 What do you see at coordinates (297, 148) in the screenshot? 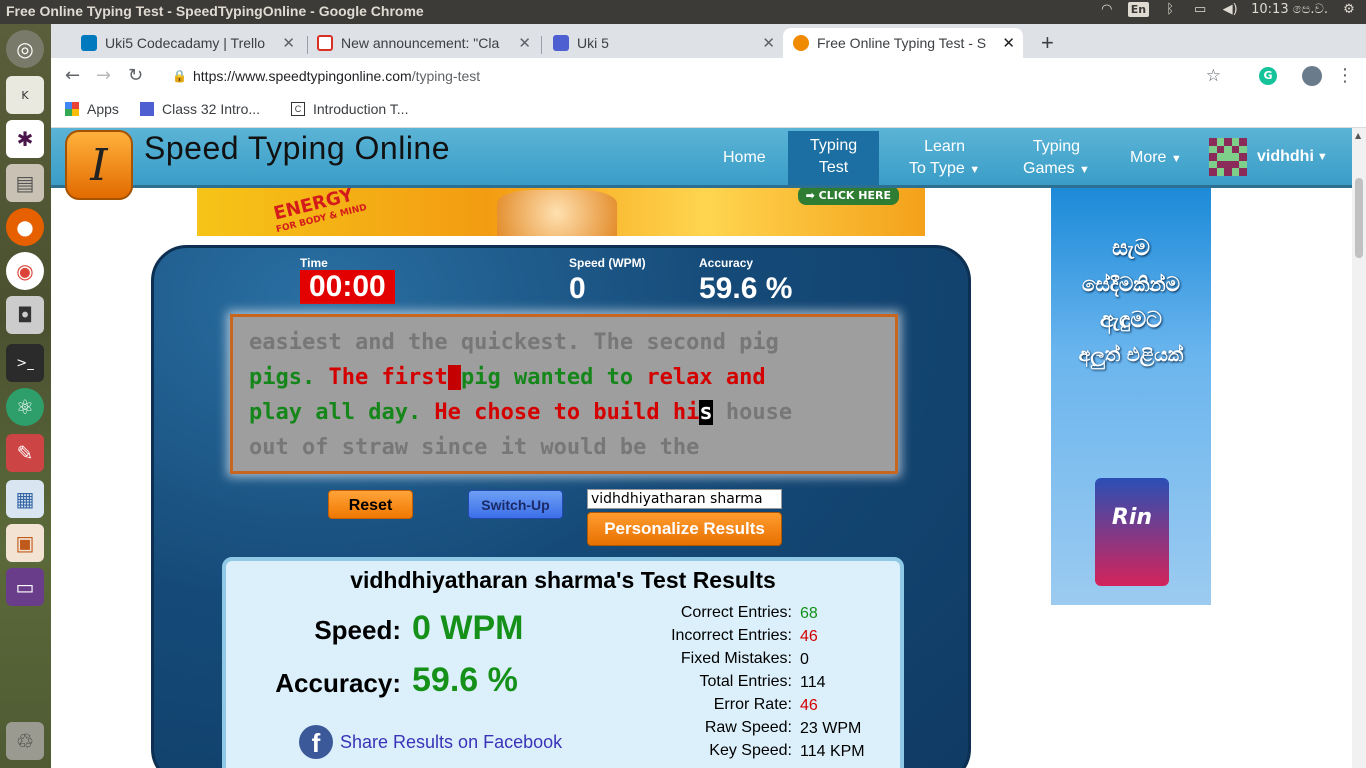
I see `site-name: Speed Typing Online` at bounding box center [297, 148].